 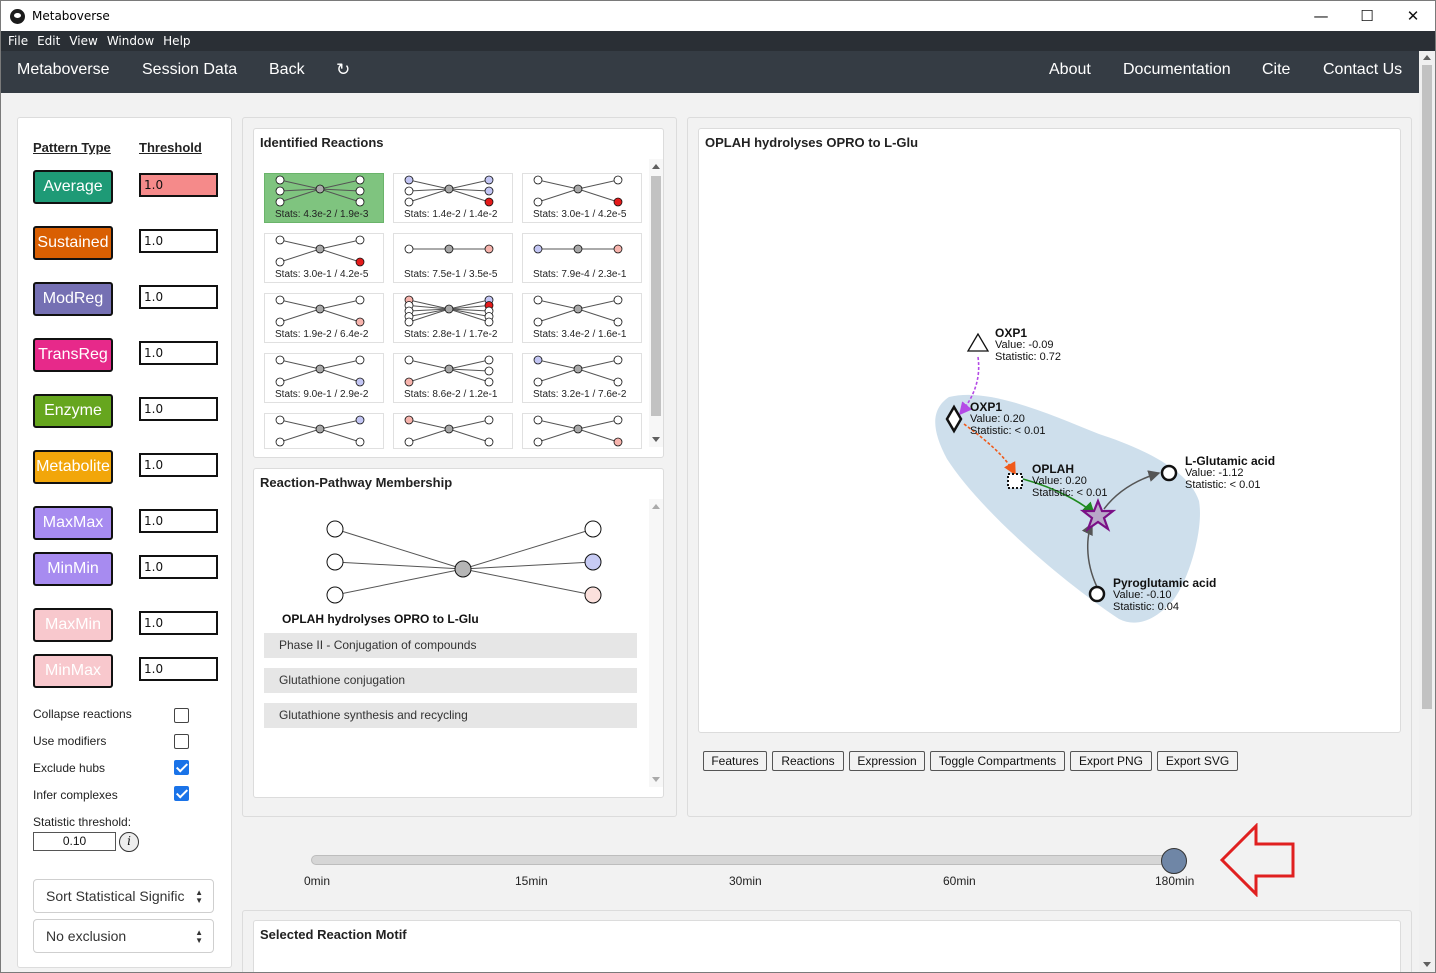 What do you see at coordinates (735, 761) in the screenshot?
I see `features-button: Features` at bounding box center [735, 761].